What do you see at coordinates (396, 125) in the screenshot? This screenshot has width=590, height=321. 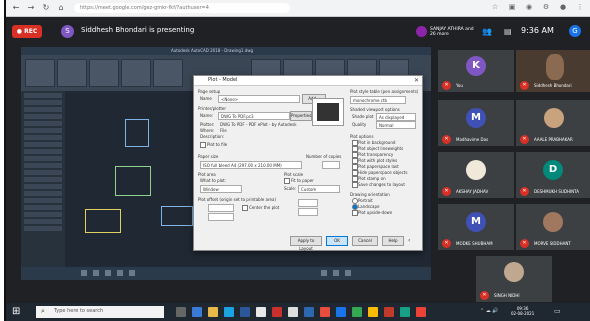 I see `quality-select: Normal` at bounding box center [396, 125].